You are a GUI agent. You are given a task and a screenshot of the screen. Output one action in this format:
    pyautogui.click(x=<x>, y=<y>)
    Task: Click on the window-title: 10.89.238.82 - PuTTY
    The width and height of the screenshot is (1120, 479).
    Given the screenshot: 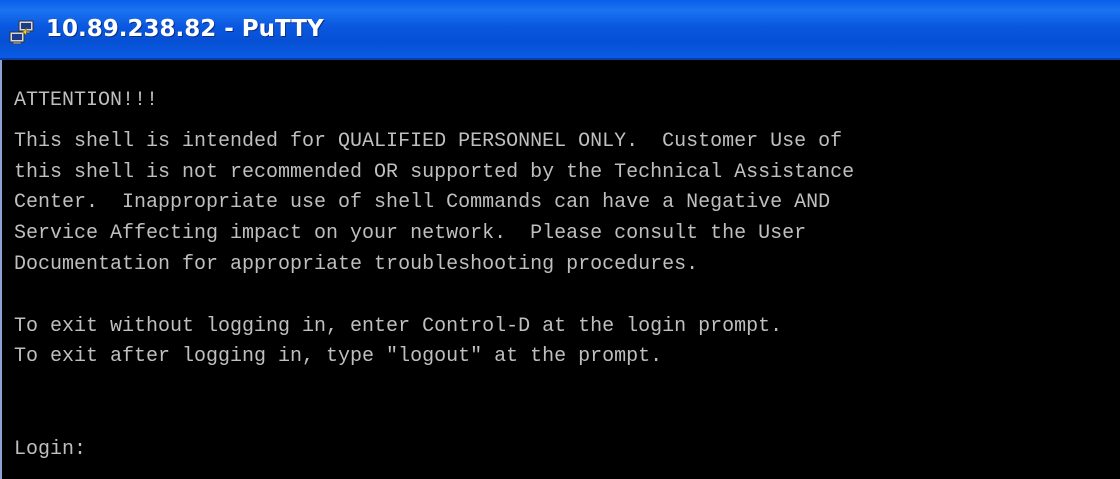 What is the action you would take?
    pyautogui.click(x=185, y=29)
    